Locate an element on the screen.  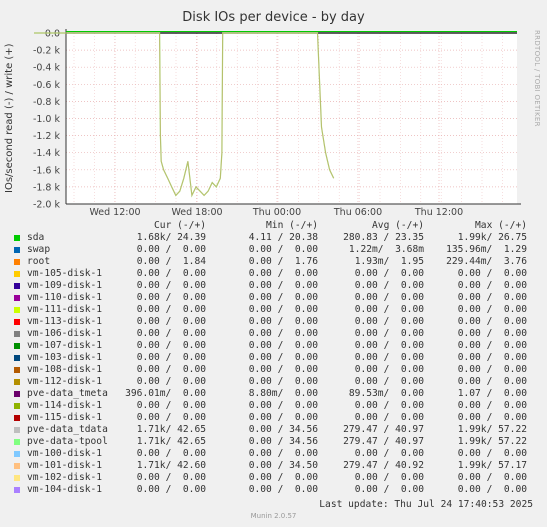
legend-min: 0.00 / 34.56 is located at coordinates (283, 441).